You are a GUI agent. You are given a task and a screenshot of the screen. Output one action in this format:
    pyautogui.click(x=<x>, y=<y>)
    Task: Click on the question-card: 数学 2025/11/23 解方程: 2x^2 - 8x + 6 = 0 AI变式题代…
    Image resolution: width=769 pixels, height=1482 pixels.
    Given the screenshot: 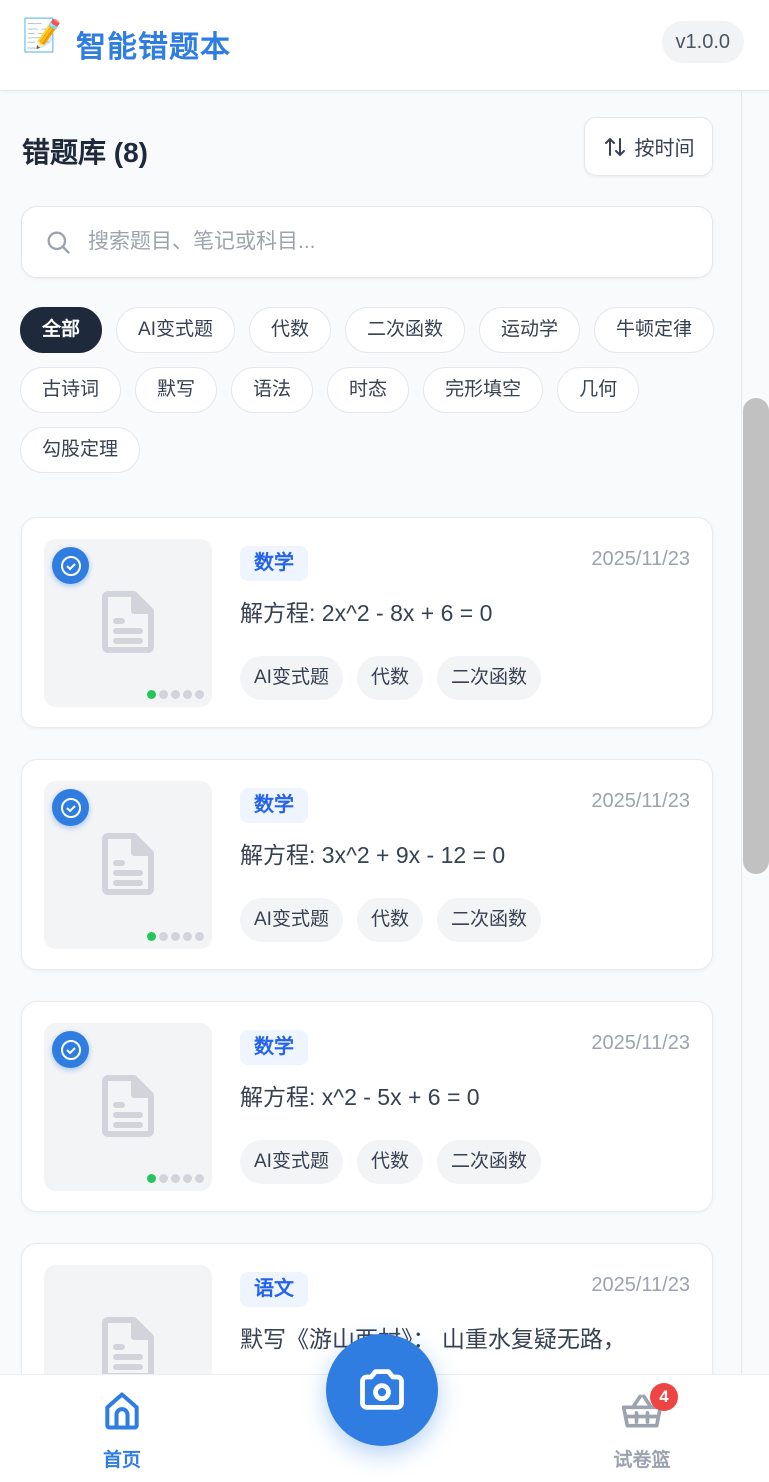 What is the action you would take?
    pyautogui.click(x=367, y=622)
    